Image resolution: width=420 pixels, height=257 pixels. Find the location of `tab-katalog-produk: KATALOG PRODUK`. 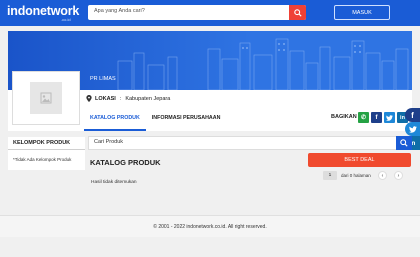

tab-katalog-produk: KATALOG PRODUK is located at coordinates (115, 121).